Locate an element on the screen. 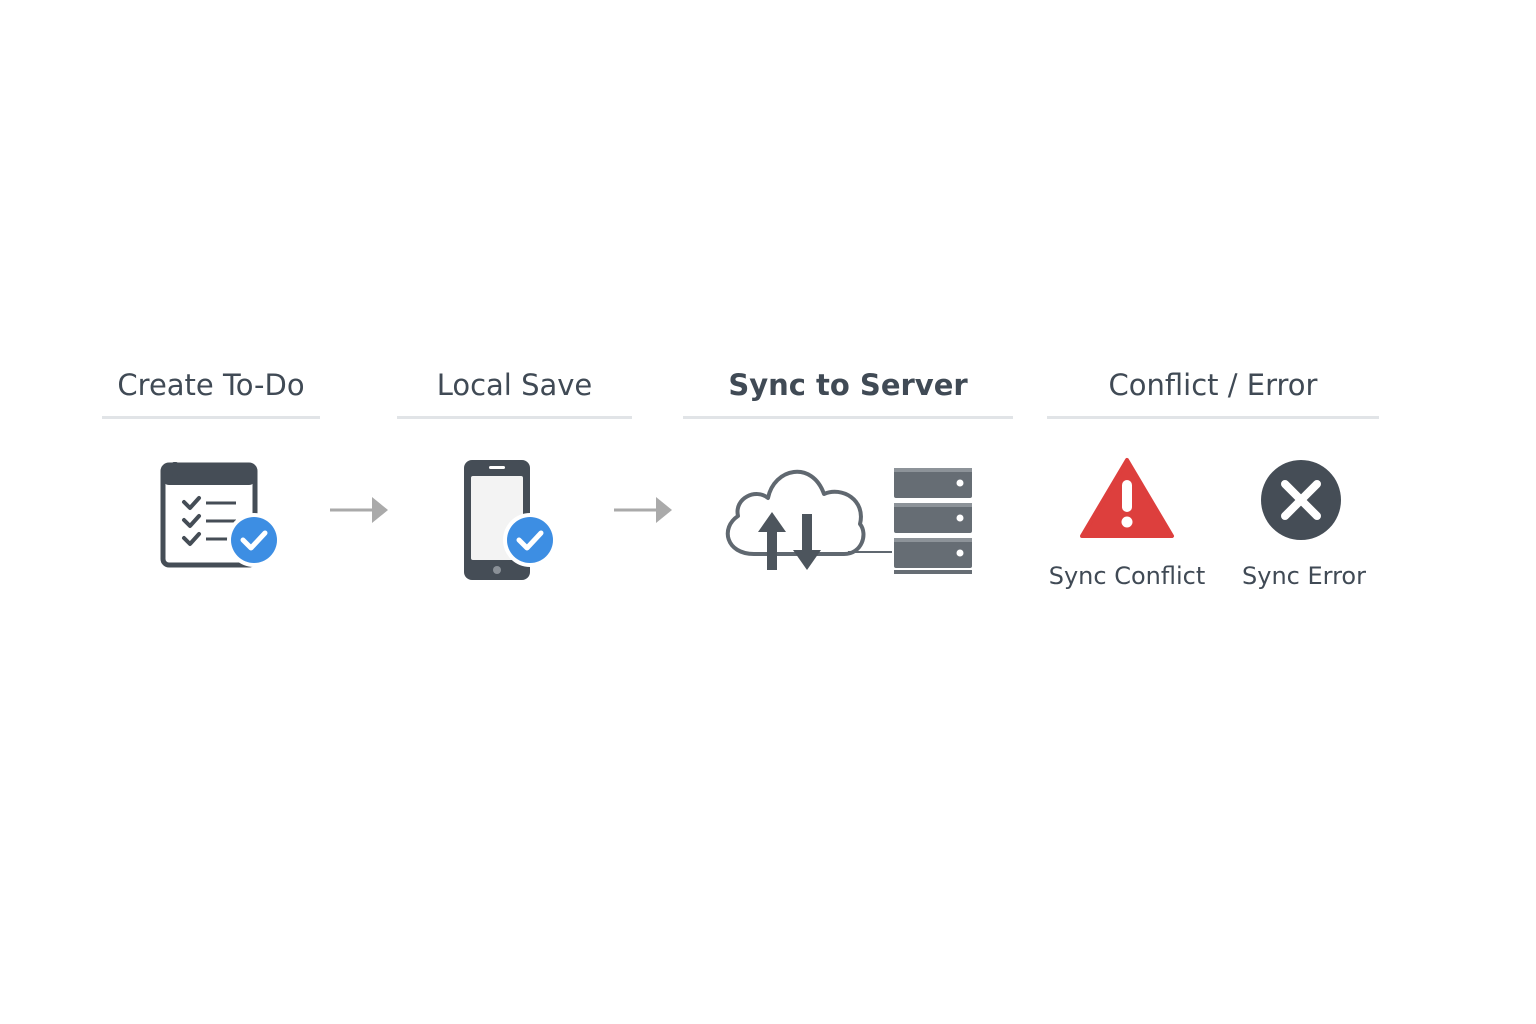 Image resolution: width=1536 pixels, height=1024 pixels. stage-title-sync-to-server: Sync to Server is located at coordinates (848, 385).